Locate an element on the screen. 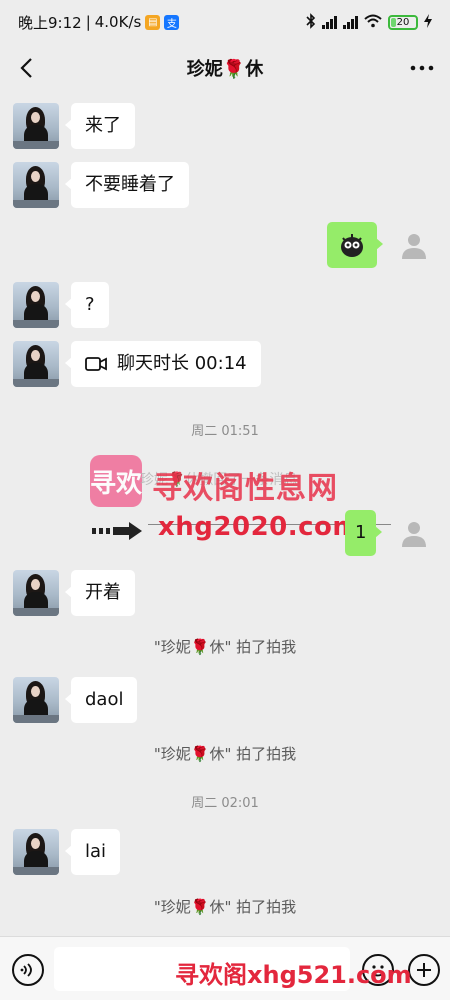  message-bubble-received: 不要睡着了 is located at coordinates (127, 185).